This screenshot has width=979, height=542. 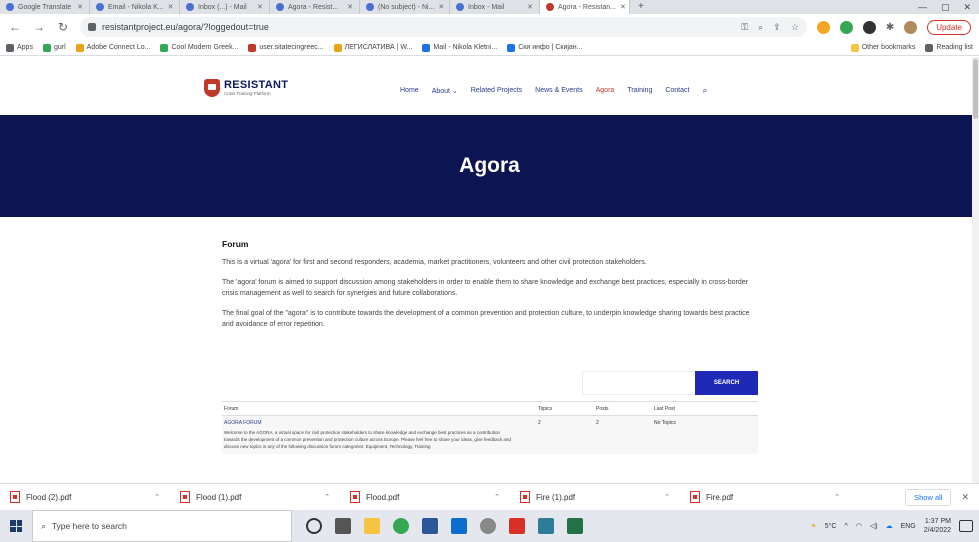 I want to click on file-explorer-icon, so click(x=372, y=526).